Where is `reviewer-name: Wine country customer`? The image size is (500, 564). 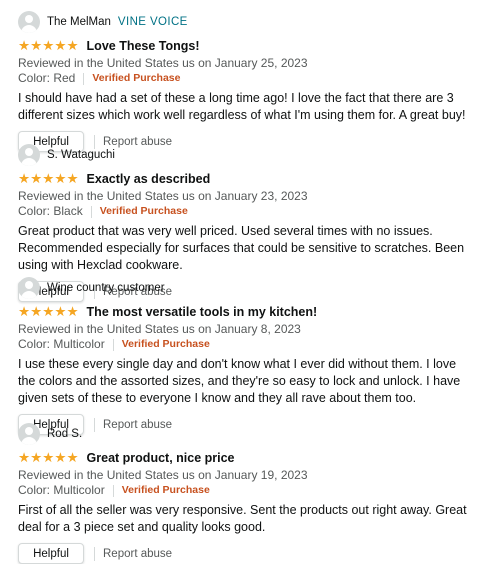
reviewer-name: Wine country customer is located at coordinates (106, 288).